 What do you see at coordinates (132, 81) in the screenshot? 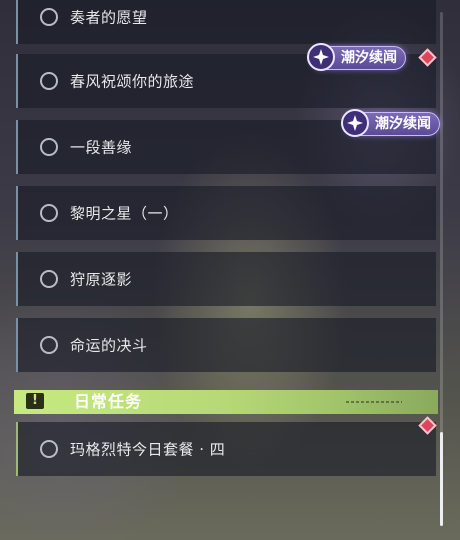
I see `quest-title: 春风祝颂你的旅途` at bounding box center [132, 81].